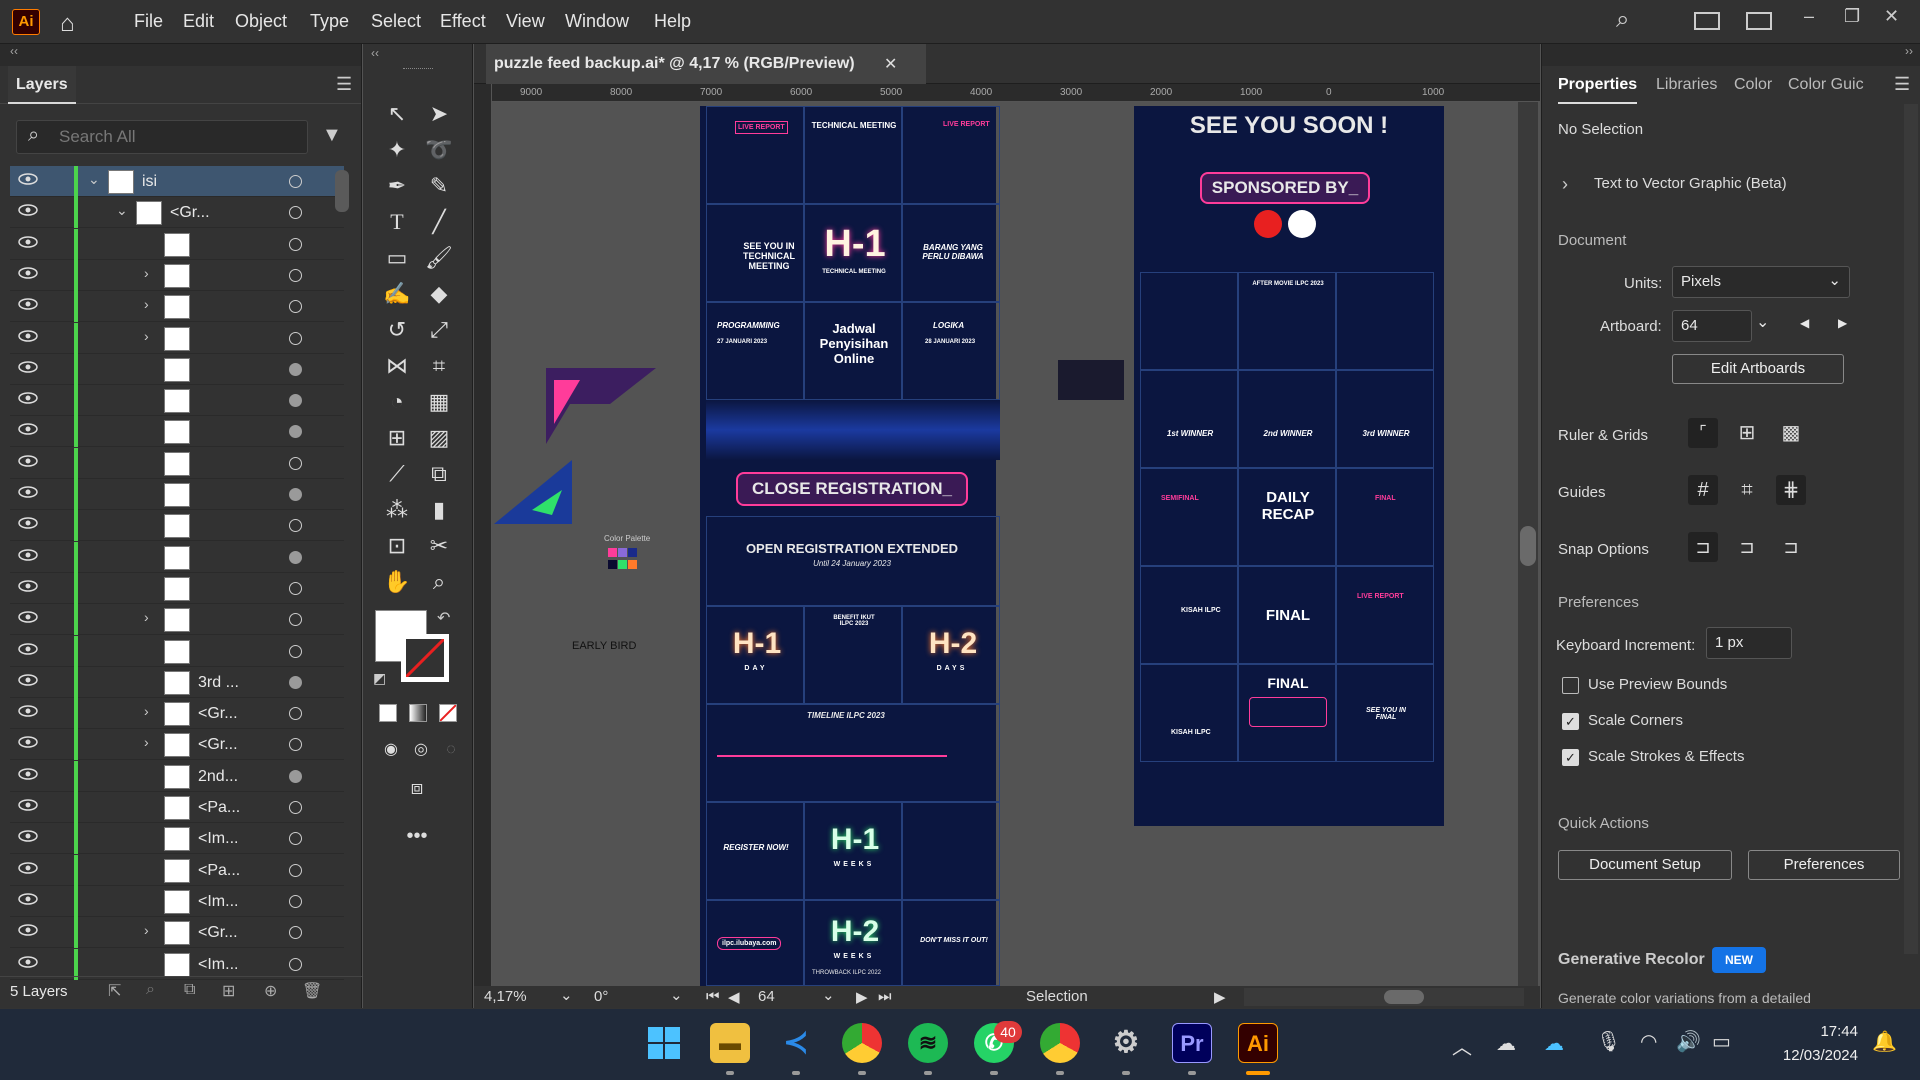 Image resolution: width=1920 pixels, height=1080 pixels. Describe the element at coordinates (261, 21) in the screenshot. I see `menu-object: Object` at that location.